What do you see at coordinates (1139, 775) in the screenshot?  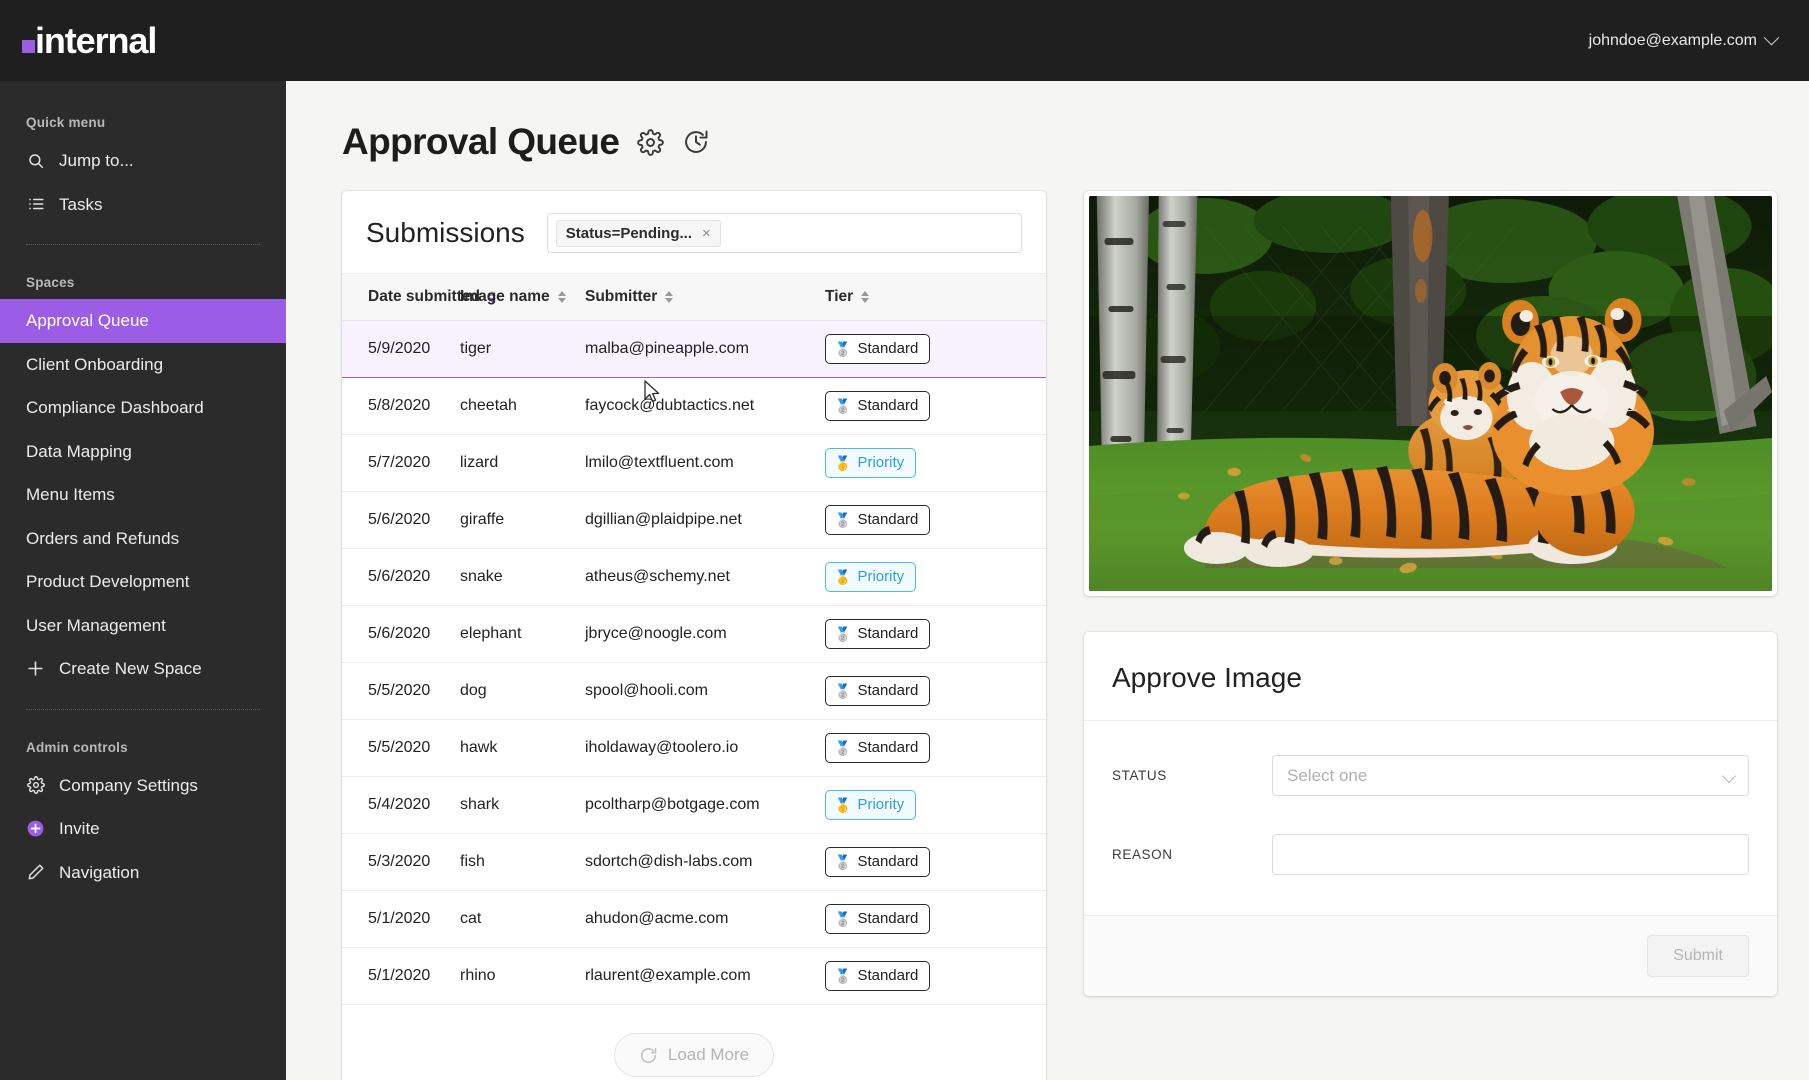 I see `status-label: STATUS` at bounding box center [1139, 775].